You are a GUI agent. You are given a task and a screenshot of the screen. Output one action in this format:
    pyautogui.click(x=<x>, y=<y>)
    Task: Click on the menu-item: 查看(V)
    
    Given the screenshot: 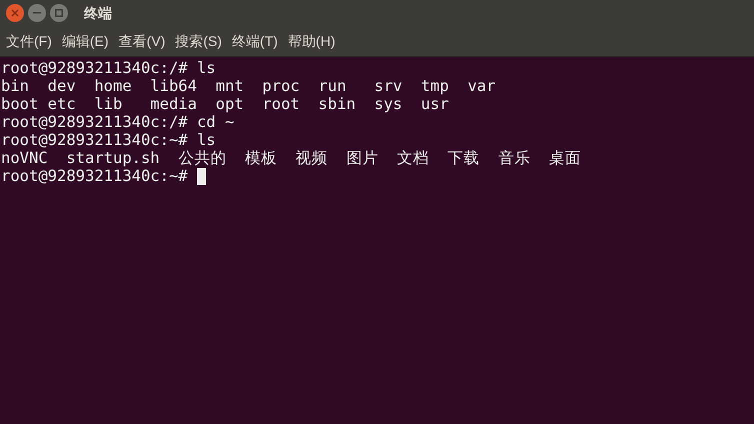 What is the action you would take?
    pyautogui.click(x=142, y=41)
    